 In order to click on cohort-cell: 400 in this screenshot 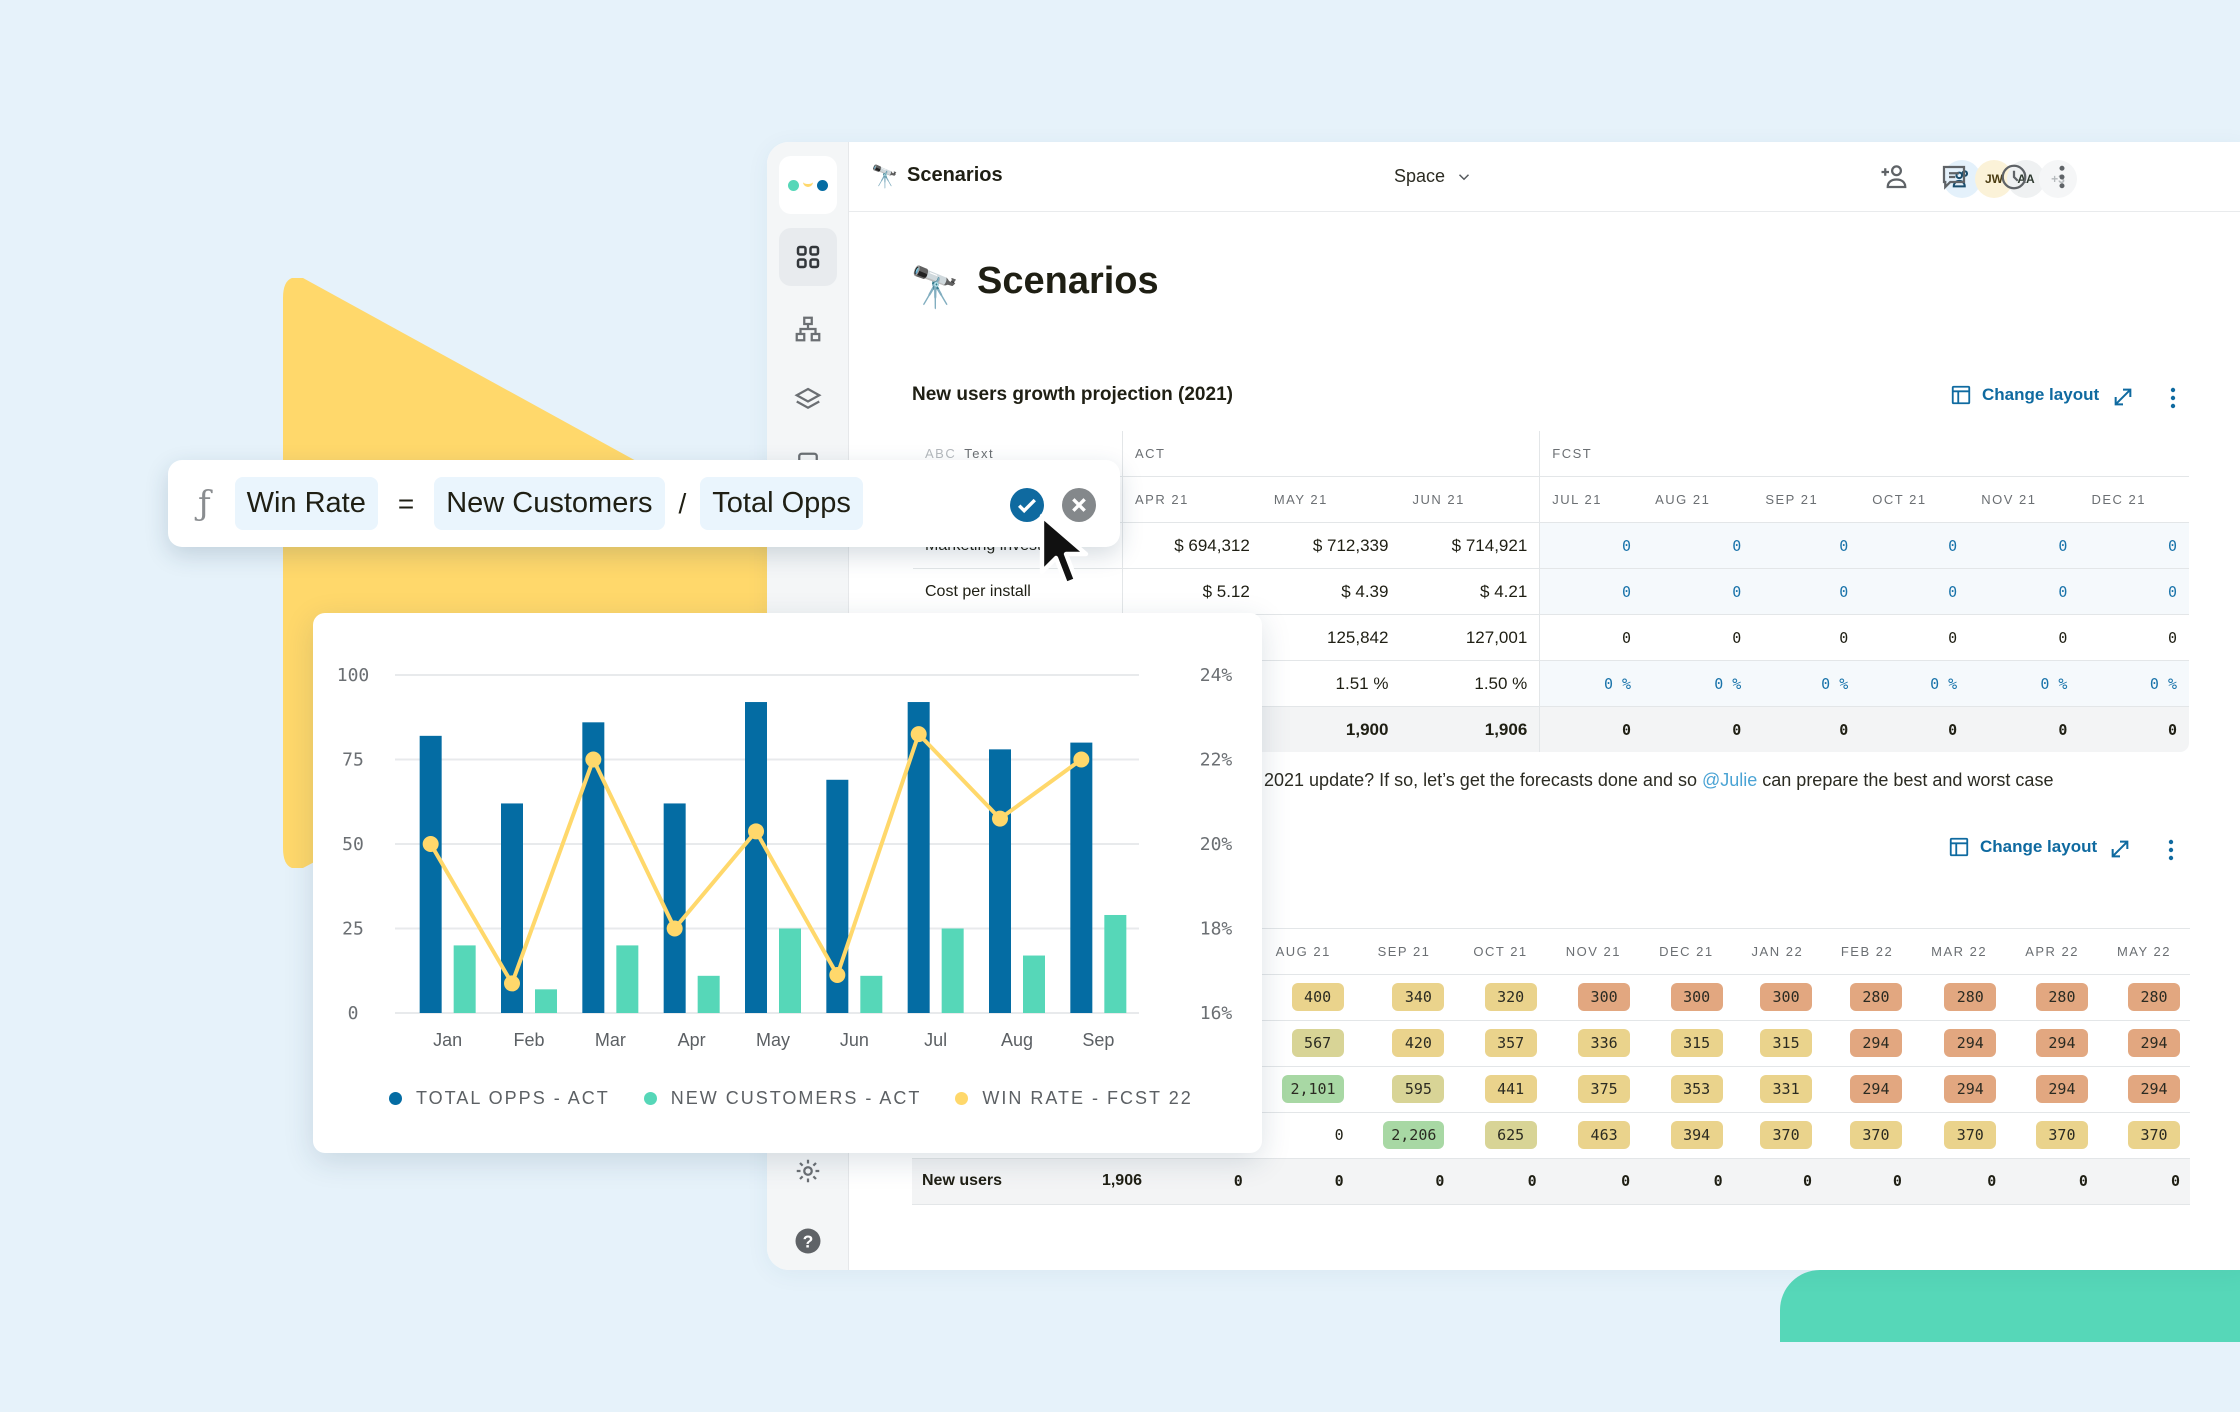, I will do `click(1303, 997)`.